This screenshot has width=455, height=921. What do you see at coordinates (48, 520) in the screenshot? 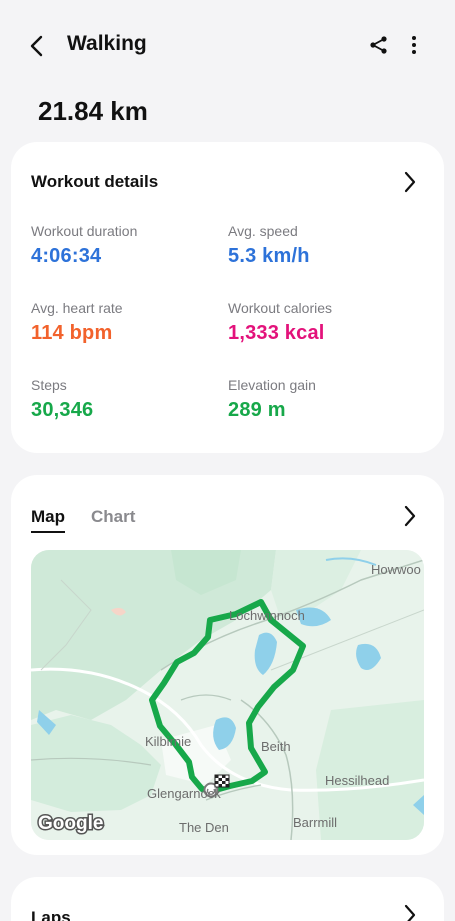
I see `tab-map: Map` at bounding box center [48, 520].